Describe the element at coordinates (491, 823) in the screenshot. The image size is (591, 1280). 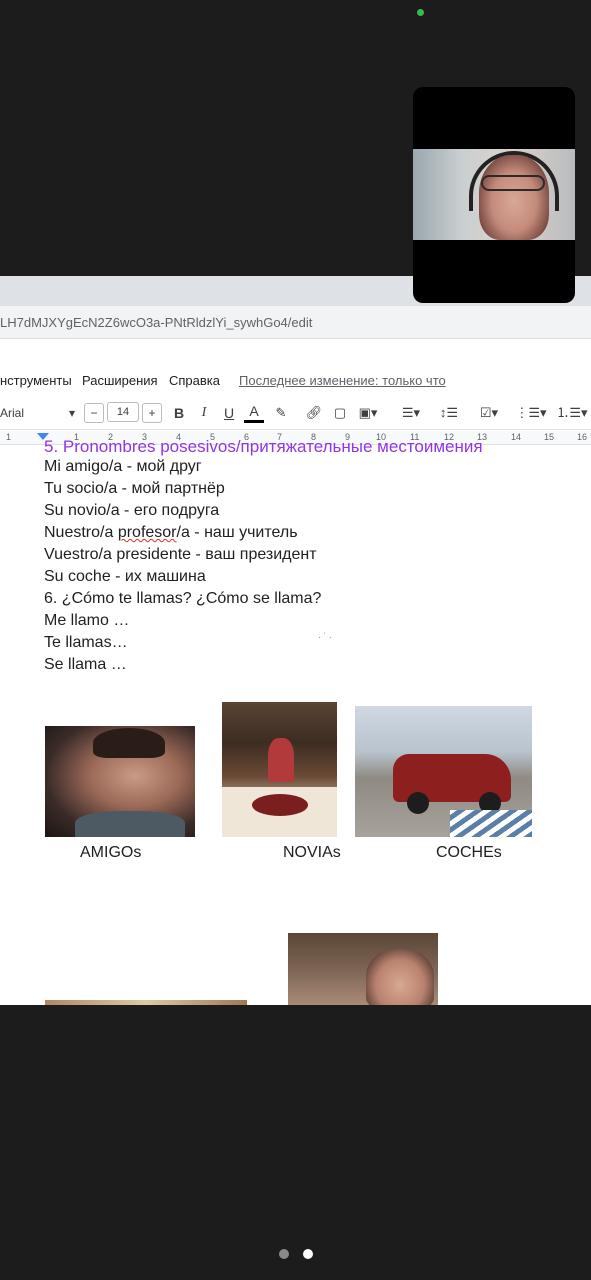
I see `parking-lines` at that location.